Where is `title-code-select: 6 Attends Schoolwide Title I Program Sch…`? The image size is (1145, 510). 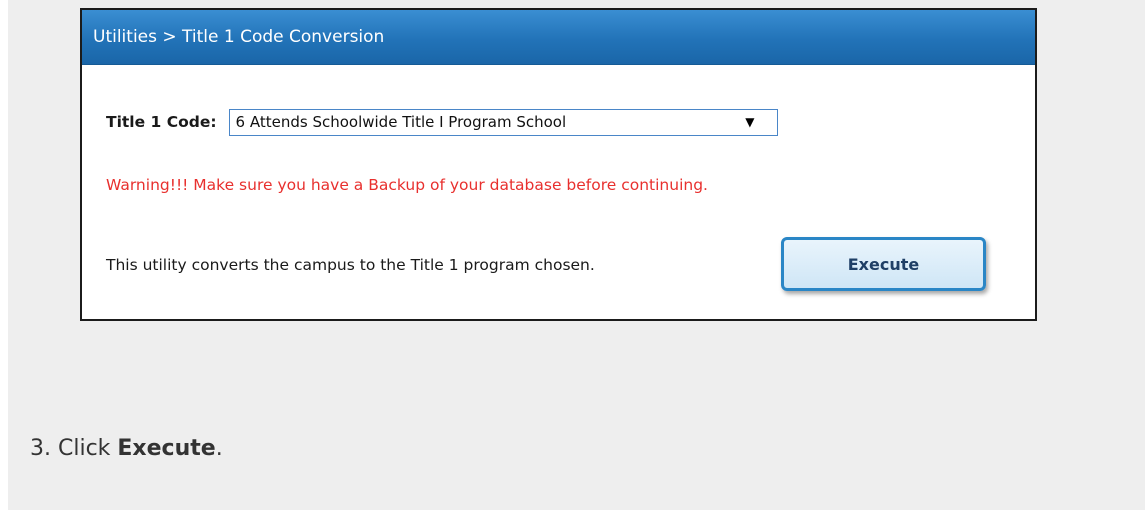 title-code-select: 6 Attends Schoolwide Title I Program Sch… is located at coordinates (503, 122).